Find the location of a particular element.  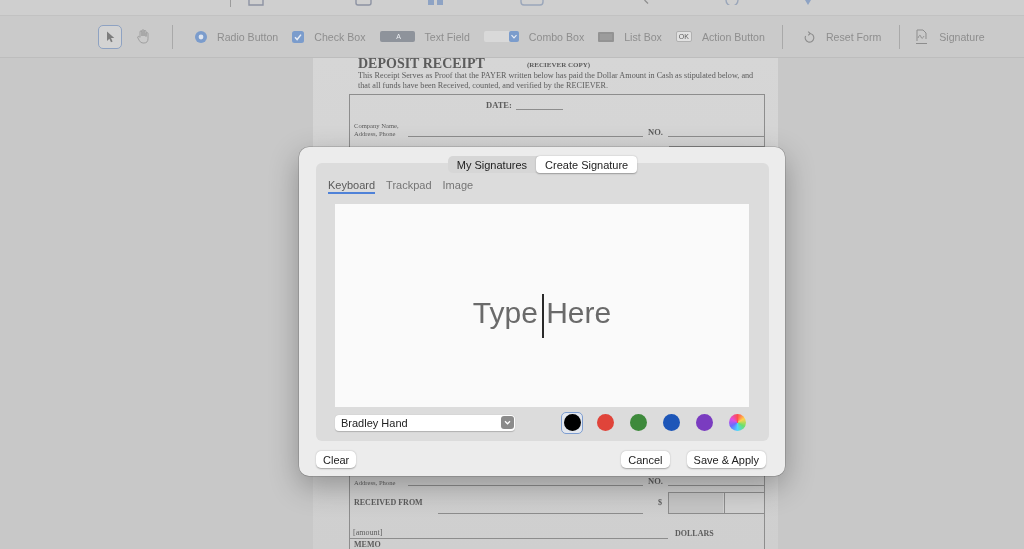

intro-paragraph: This Receipt Serves as Proof that the PAYER written below has paid the Dollar Amount in Cash as stipulated below, and that all funds have been Received, counted, and verified by the RECIEVER. is located at coordinates (556, 80).